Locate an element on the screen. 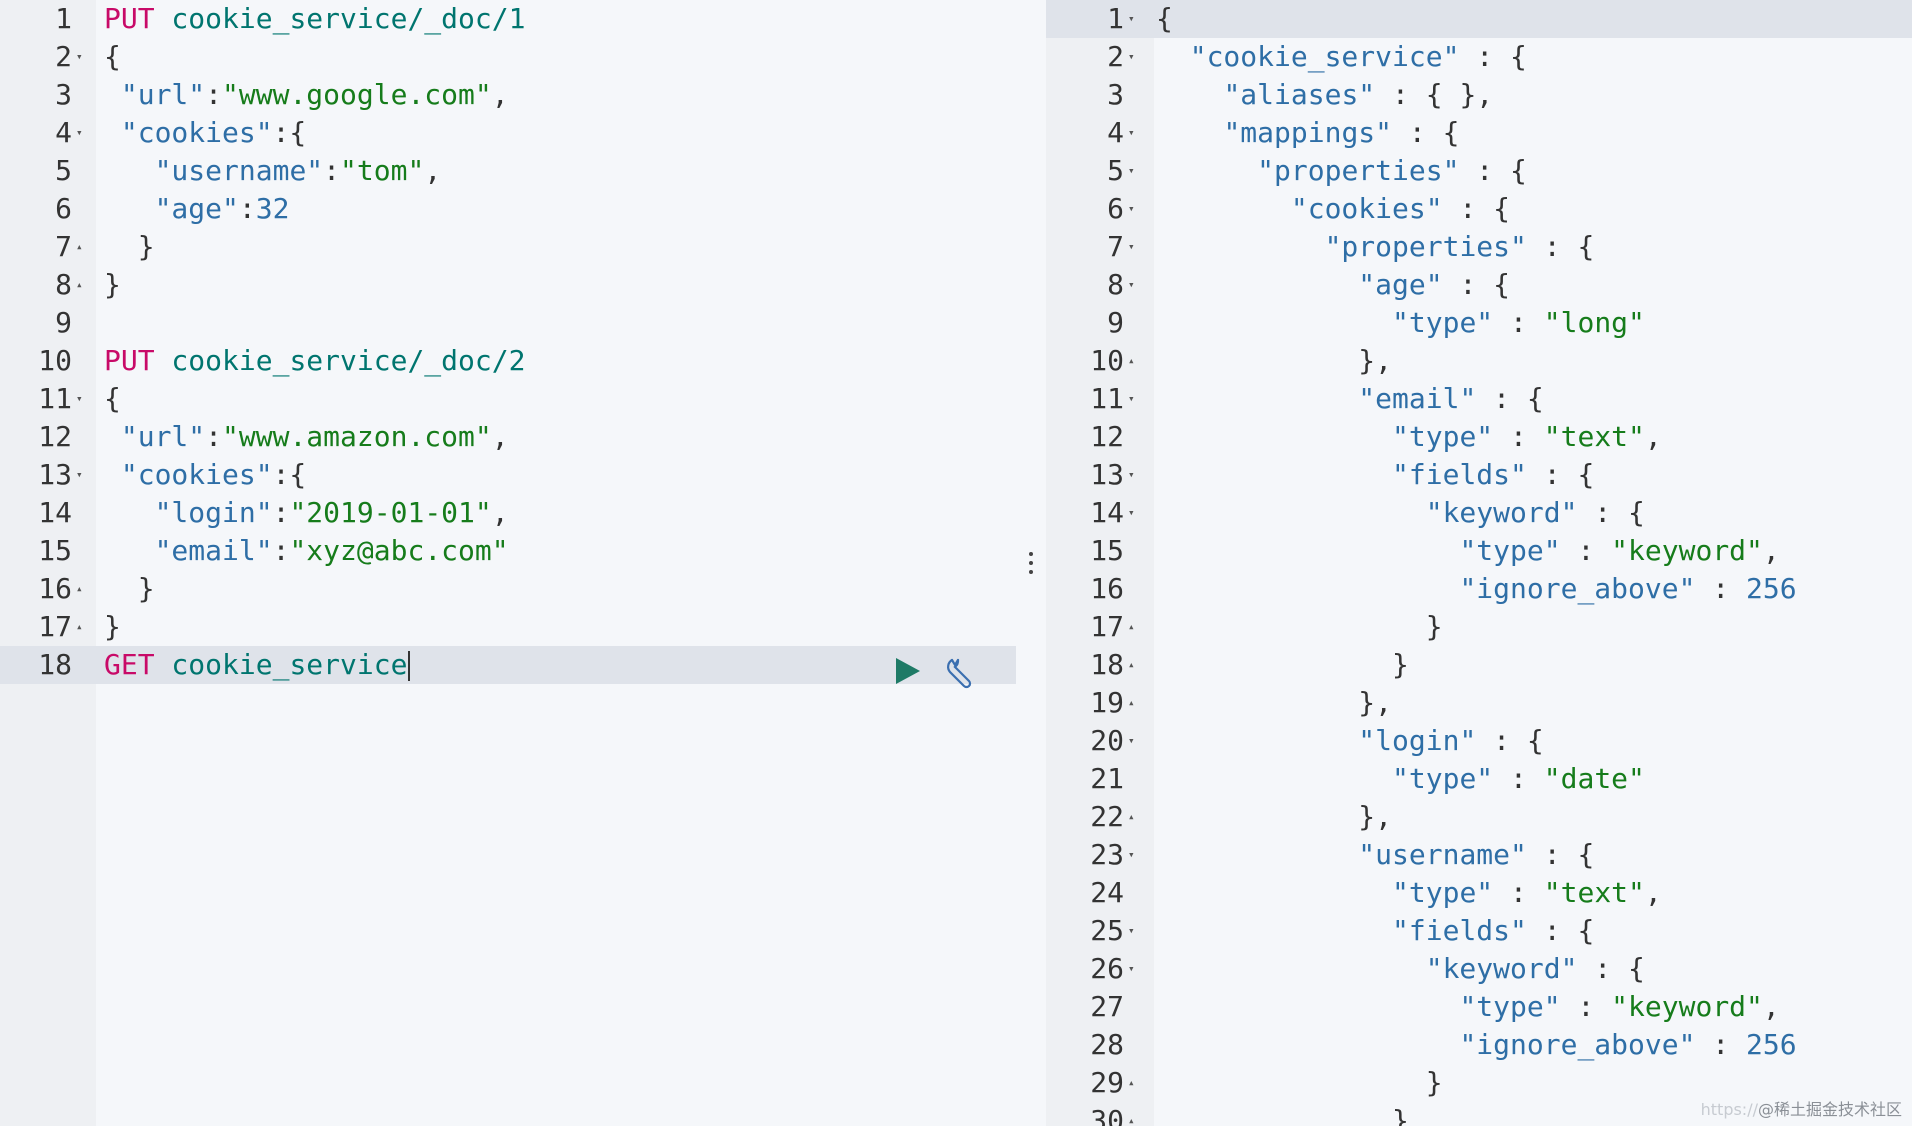 The image size is (1912, 1126). code-token: , is located at coordinates (1653, 436).